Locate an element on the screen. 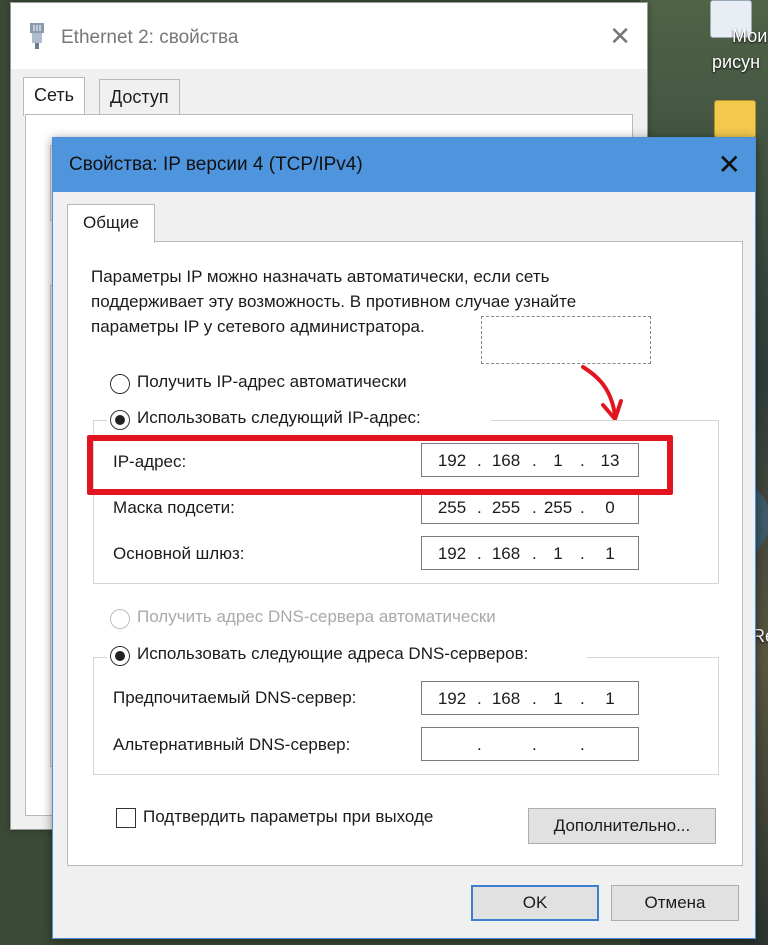 The width and height of the screenshot is (768, 945). validate-on-exit-checkbox is located at coordinates (126, 818).